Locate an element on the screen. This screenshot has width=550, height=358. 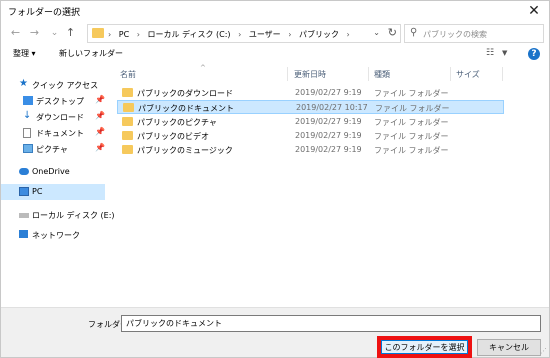
sidebar-item-pictures: ピクチャ 📌 is located at coordinates (53, 149).